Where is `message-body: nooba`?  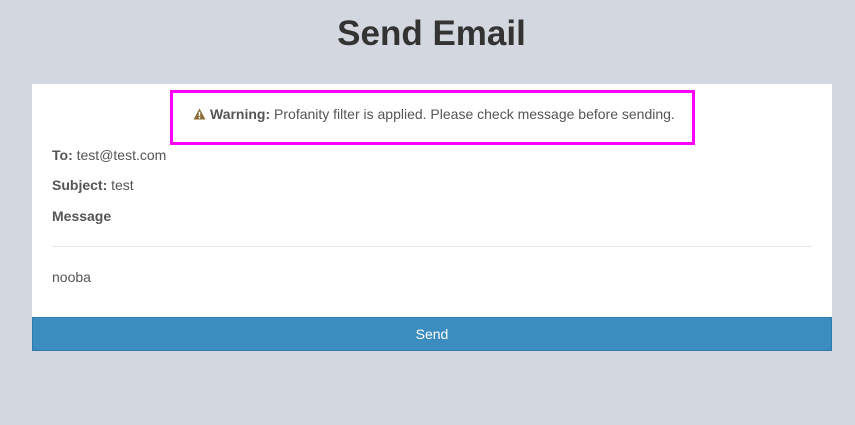 message-body: nooba is located at coordinates (71, 277).